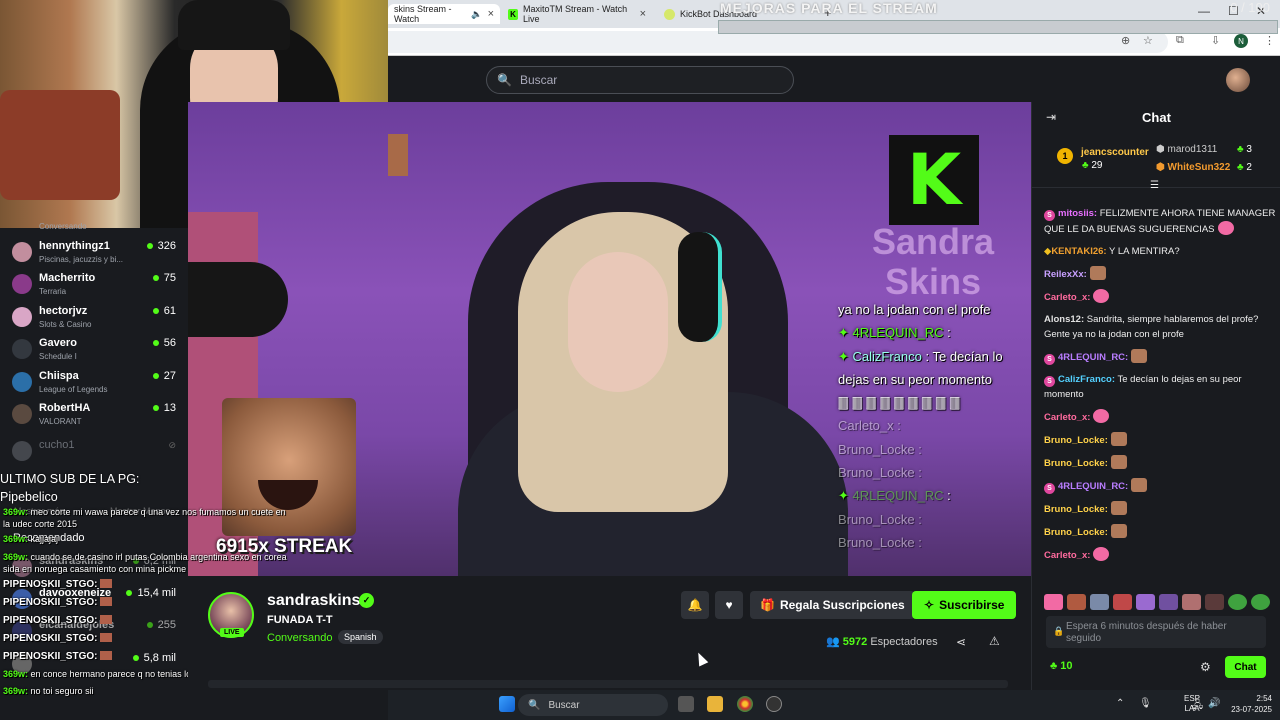 The height and width of the screenshot is (720, 1280). I want to click on chat-message: ReilexXx:, so click(1160, 274).